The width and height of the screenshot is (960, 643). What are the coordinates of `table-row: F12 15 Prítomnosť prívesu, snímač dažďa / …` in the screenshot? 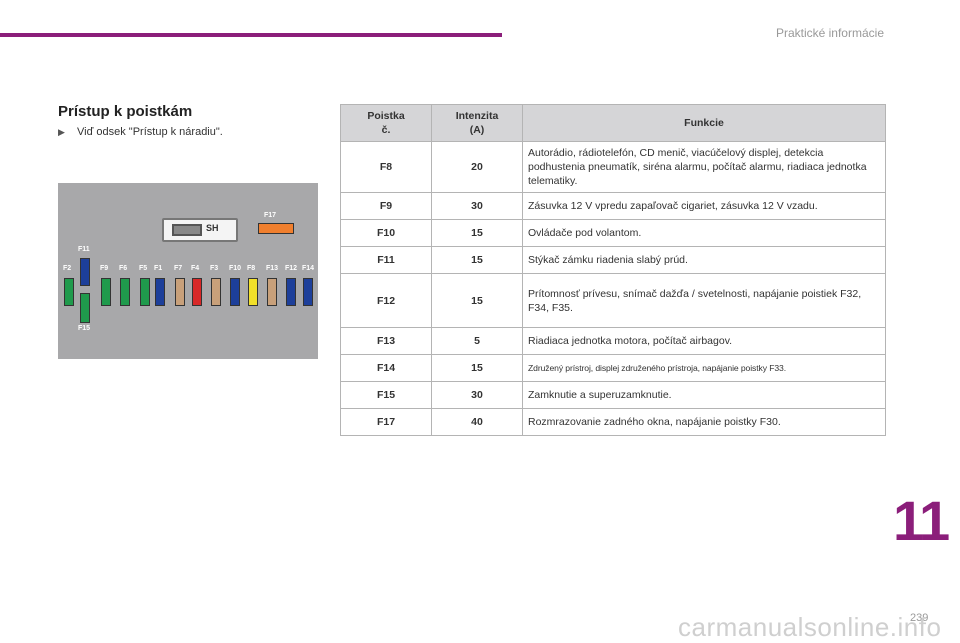 It's located at (613, 300).